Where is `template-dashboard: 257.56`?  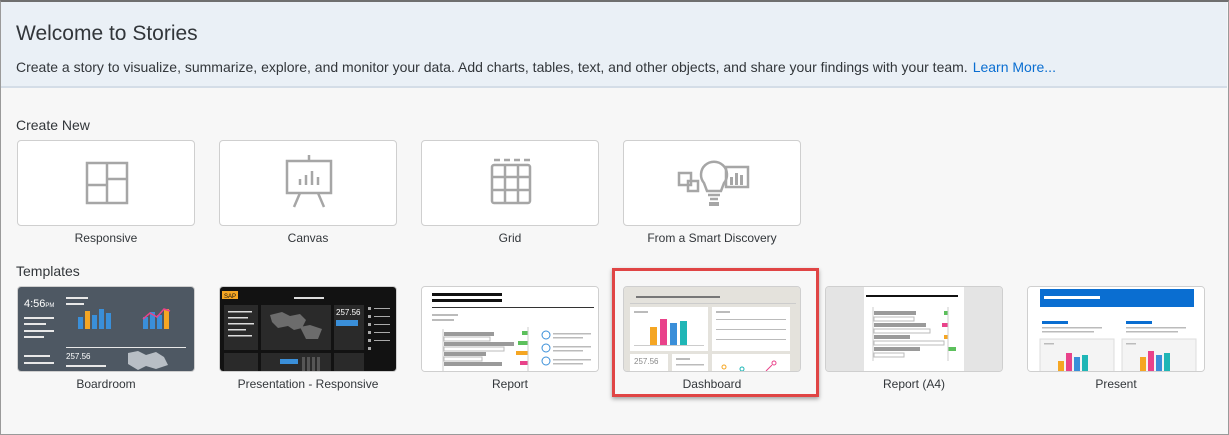 template-dashboard: 257.56 is located at coordinates (712, 329).